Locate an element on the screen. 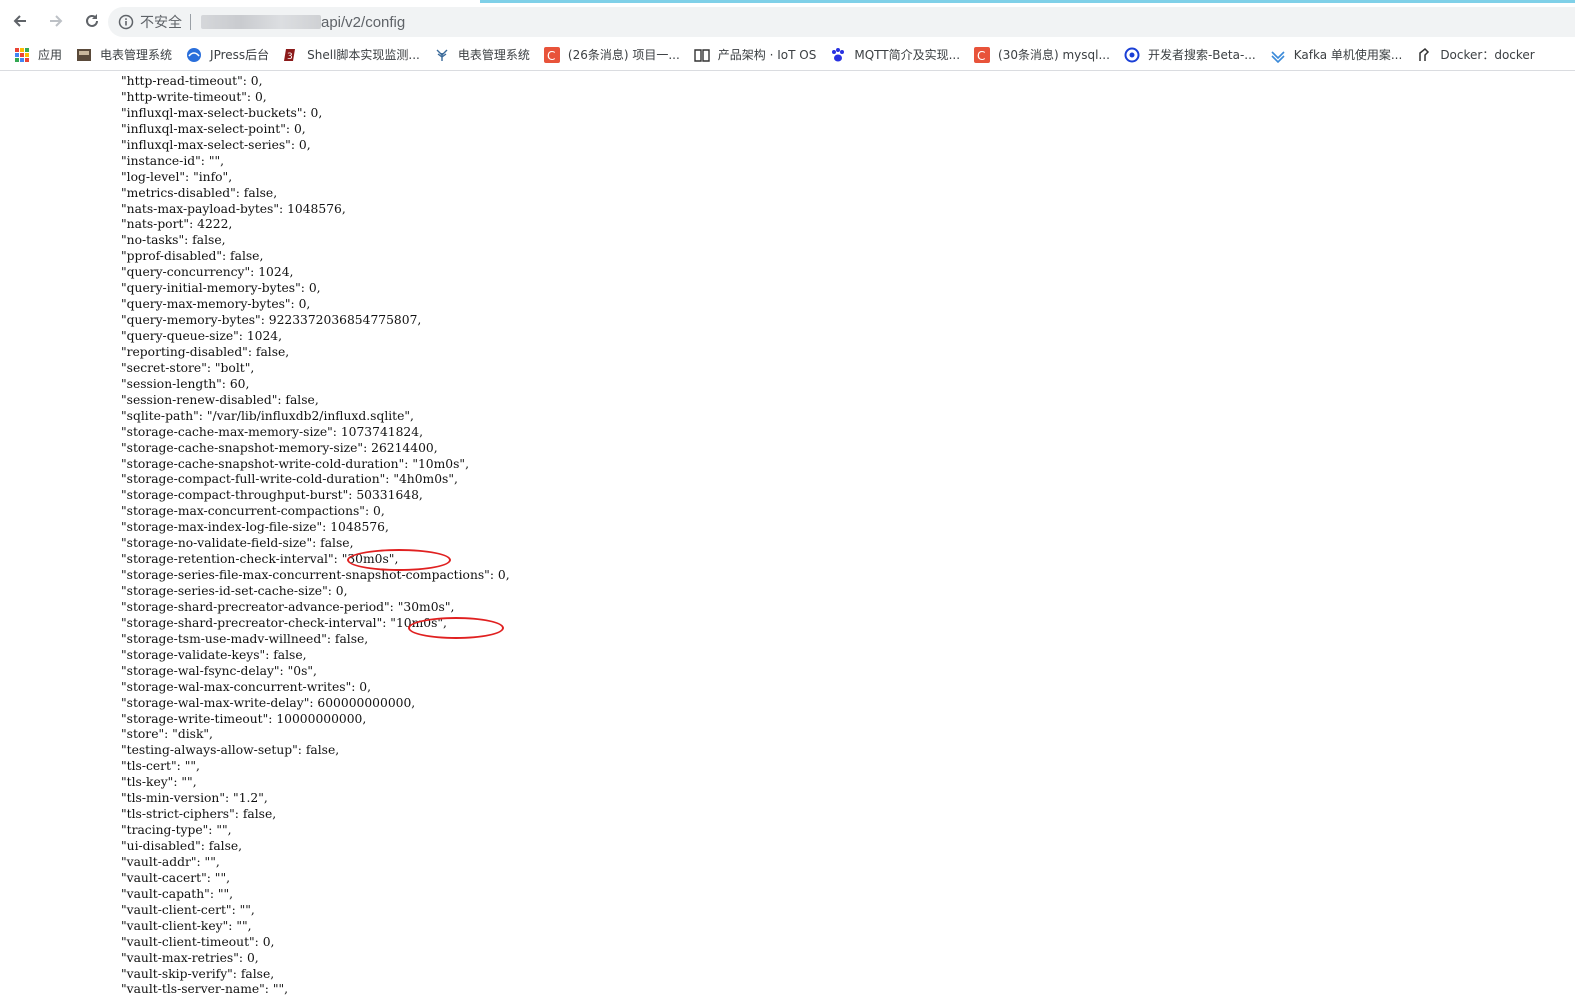 This screenshot has width=1575, height=1000. bookmark-meter-system: 电表管理系统 is located at coordinates (124, 54).